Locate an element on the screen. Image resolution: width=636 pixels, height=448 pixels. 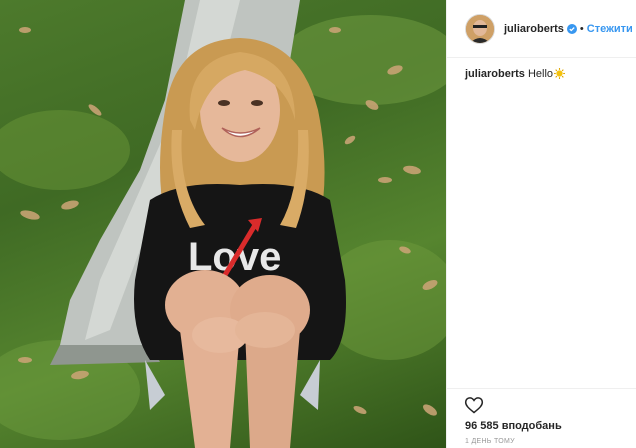
verified-badge-icon is located at coordinates (571, 28).